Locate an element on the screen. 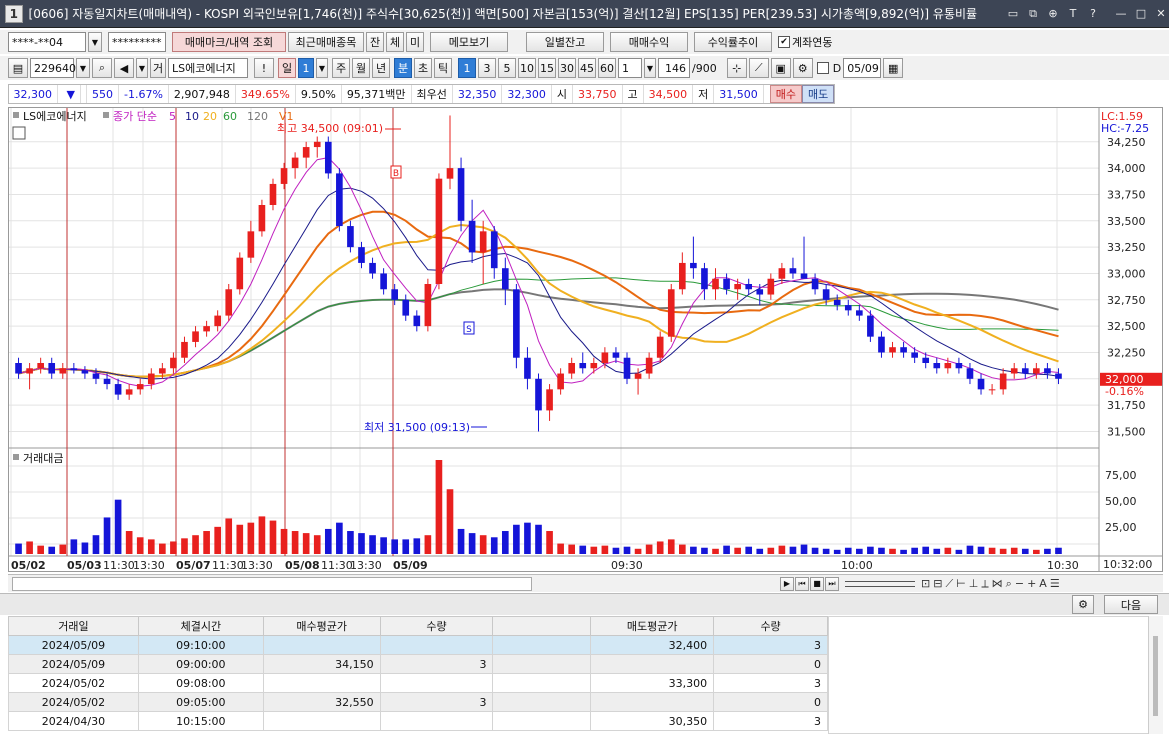  scroll-last-icon: ⏭ is located at coordinates (832, 583).